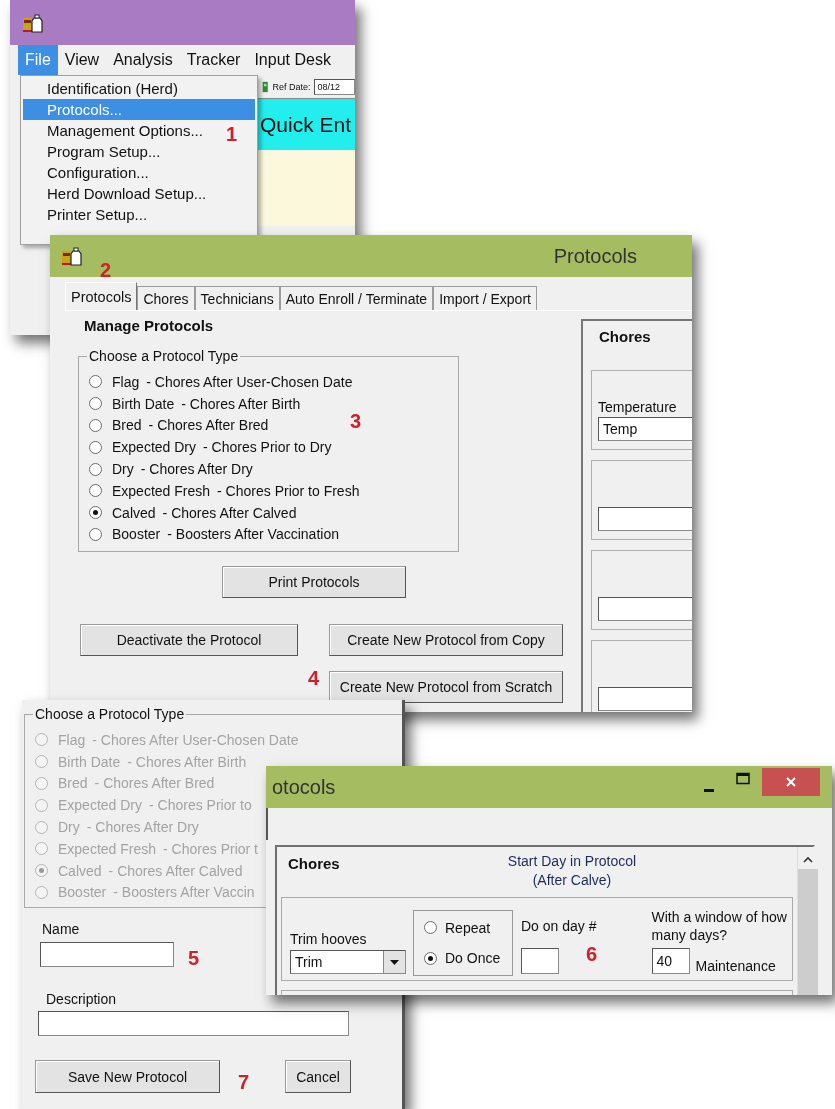 The width and height of the screenshot is (835, 1109). Describe the element at coordinates (161, 490) in the screenshot. I see `option-name: Expected Fresh` at that location.